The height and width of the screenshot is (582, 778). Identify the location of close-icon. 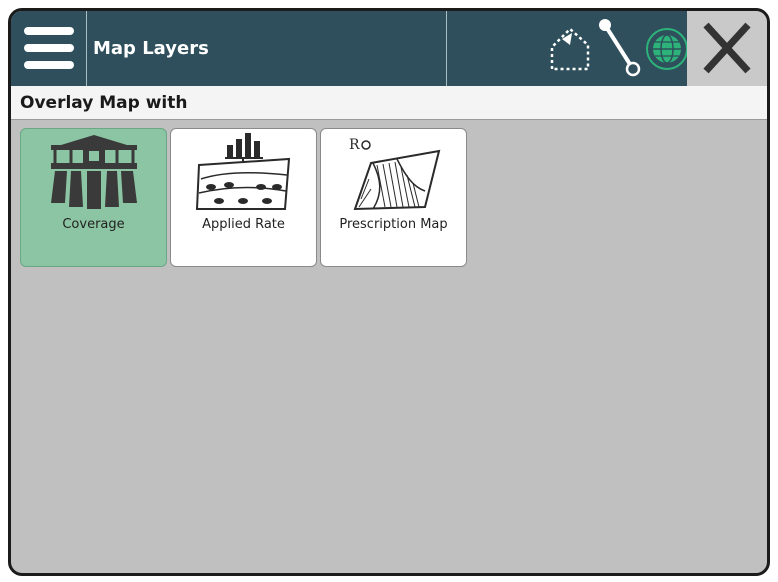
(727, 48).